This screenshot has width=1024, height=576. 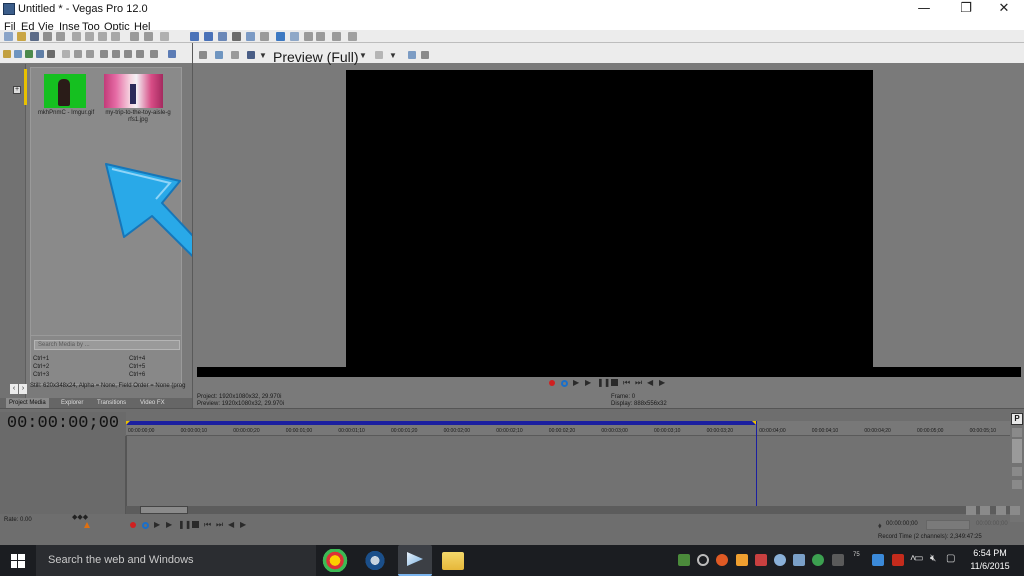 I want to click on scroll-right-icon: ›, so click(x=23, y=389).